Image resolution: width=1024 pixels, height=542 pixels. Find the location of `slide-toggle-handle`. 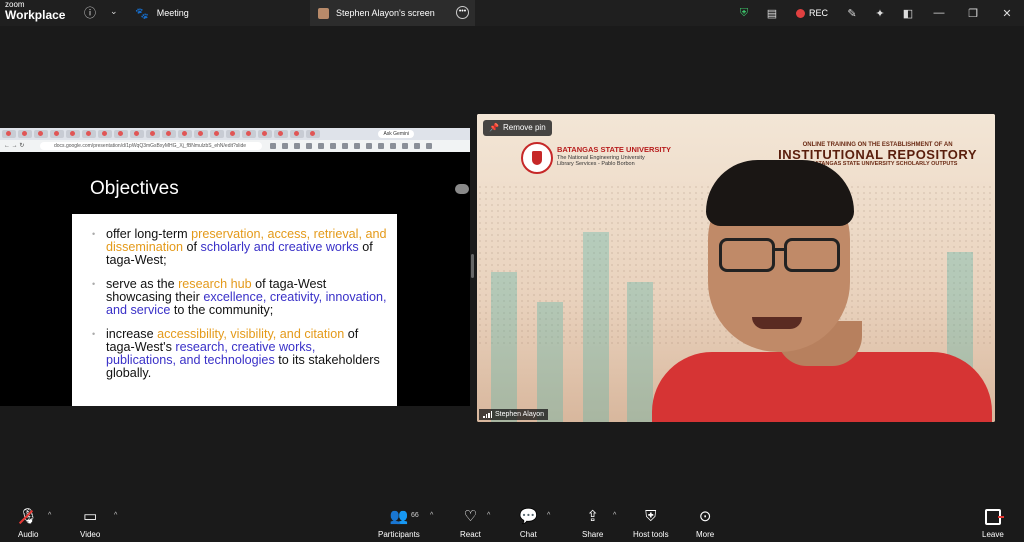

slide-toggle-handle is located at coordinates (462, 189).